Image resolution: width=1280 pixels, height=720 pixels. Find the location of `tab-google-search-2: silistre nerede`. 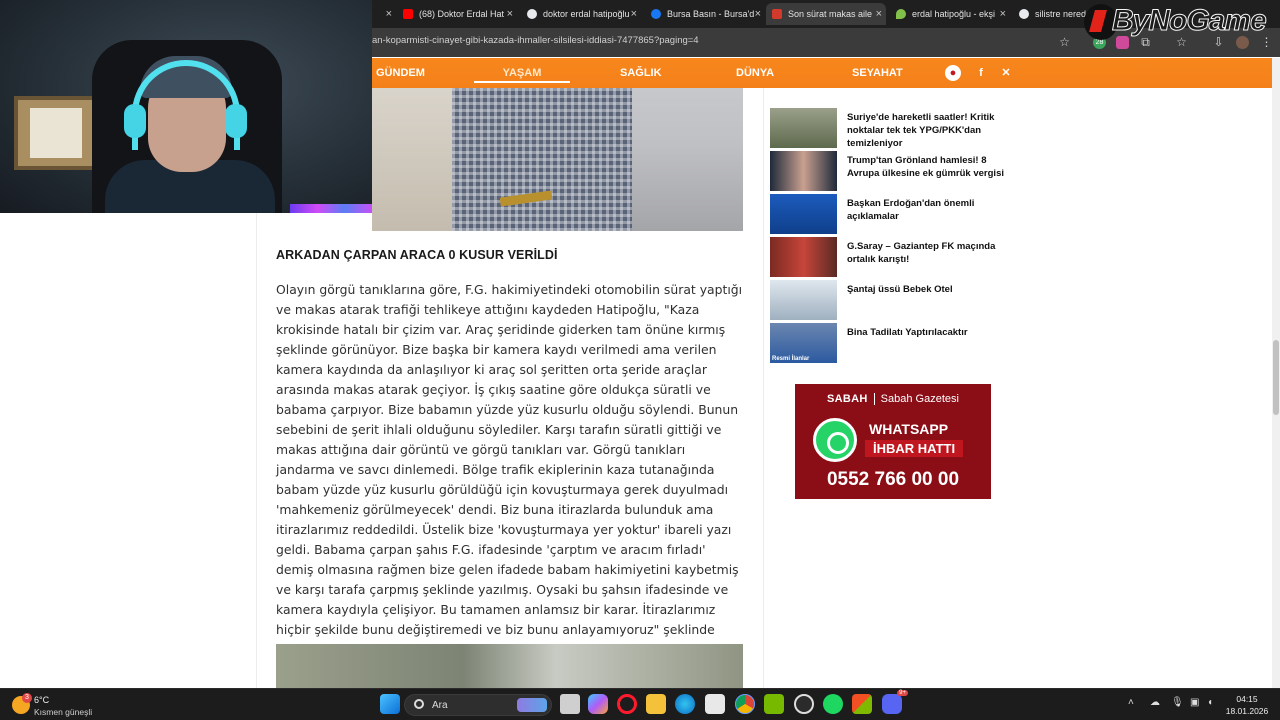

tab-google-search-2: silistre nerede is located at coordinates (1053, 14).